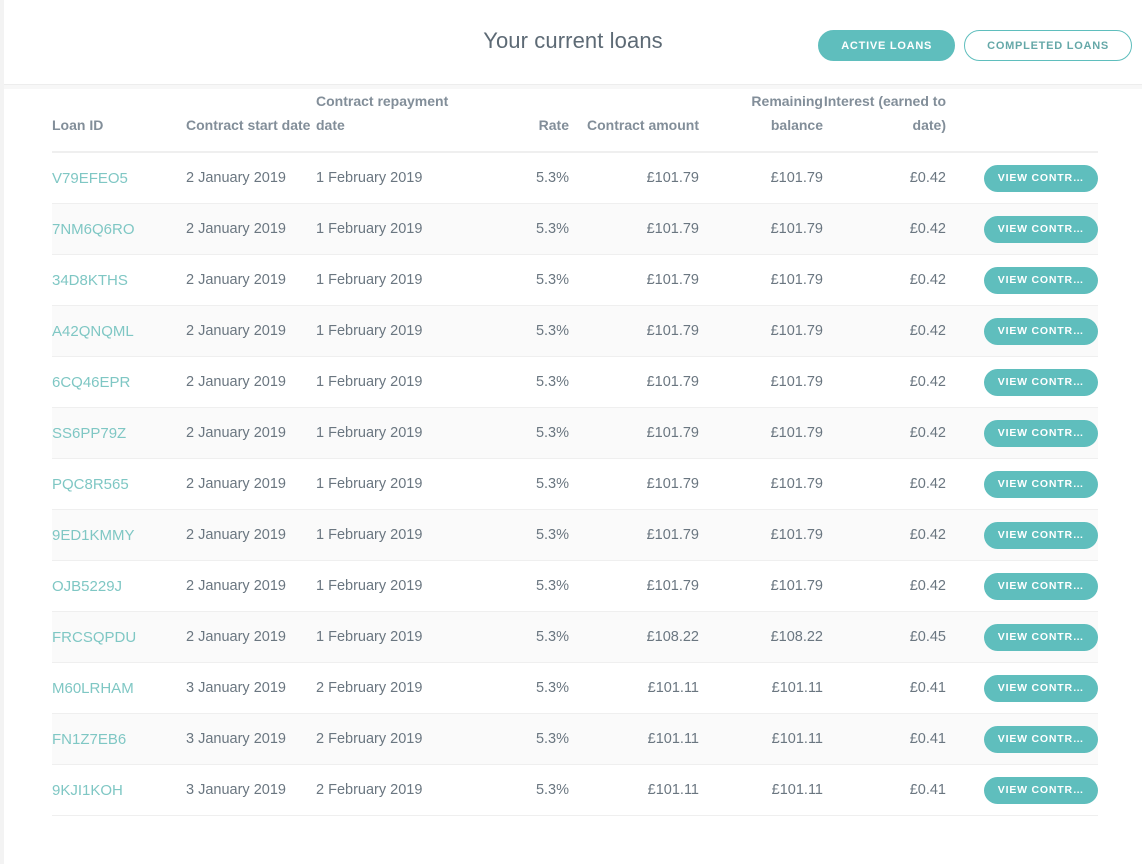 This screenshot has width=1142, height=864. I want to click on tab-completed-loans: COMPLETED LOANS, so click(1048, 45).